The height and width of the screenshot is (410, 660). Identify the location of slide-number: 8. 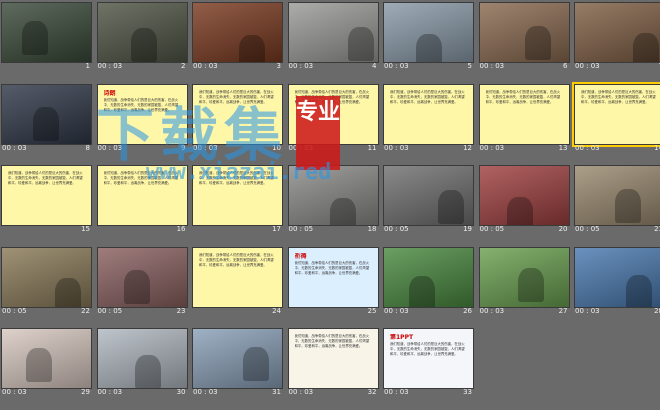
(87, 147).